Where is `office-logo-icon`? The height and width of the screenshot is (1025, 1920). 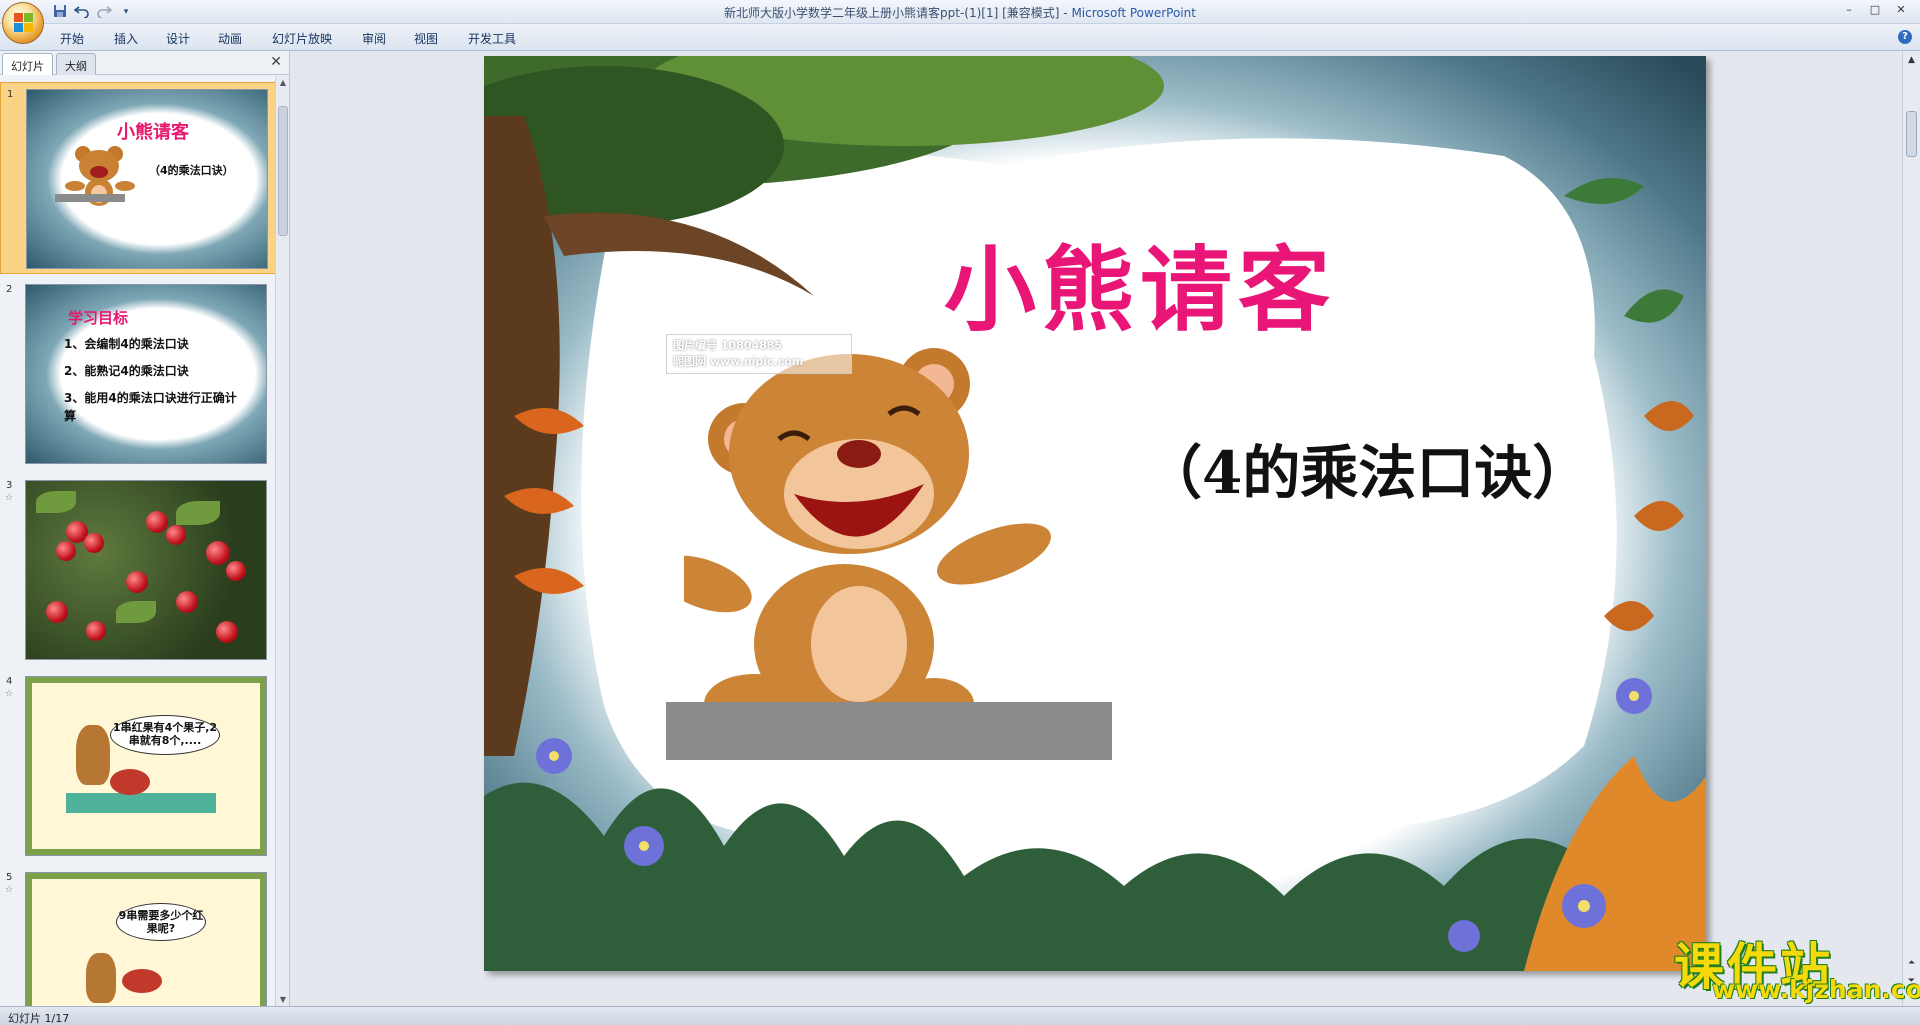
office-logo-icon is located at coordinates (24, 23).